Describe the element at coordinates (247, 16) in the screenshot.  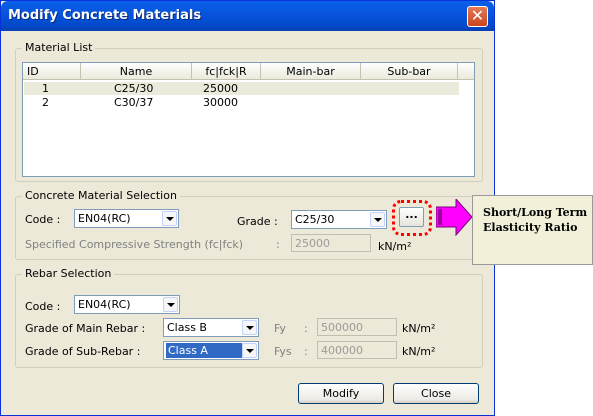
I see `title-bar: Modify Concrete Materials ✕` at that location.